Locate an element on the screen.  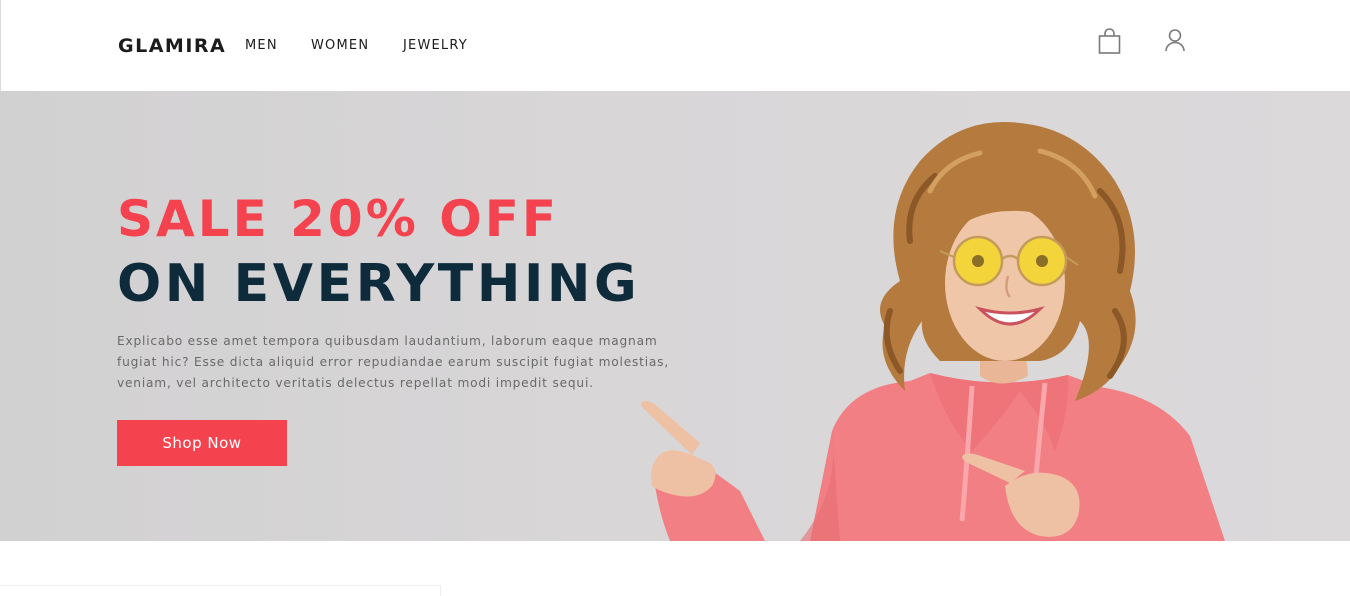
nav-link-women: WOMEN is located at coordinates (340, 45).